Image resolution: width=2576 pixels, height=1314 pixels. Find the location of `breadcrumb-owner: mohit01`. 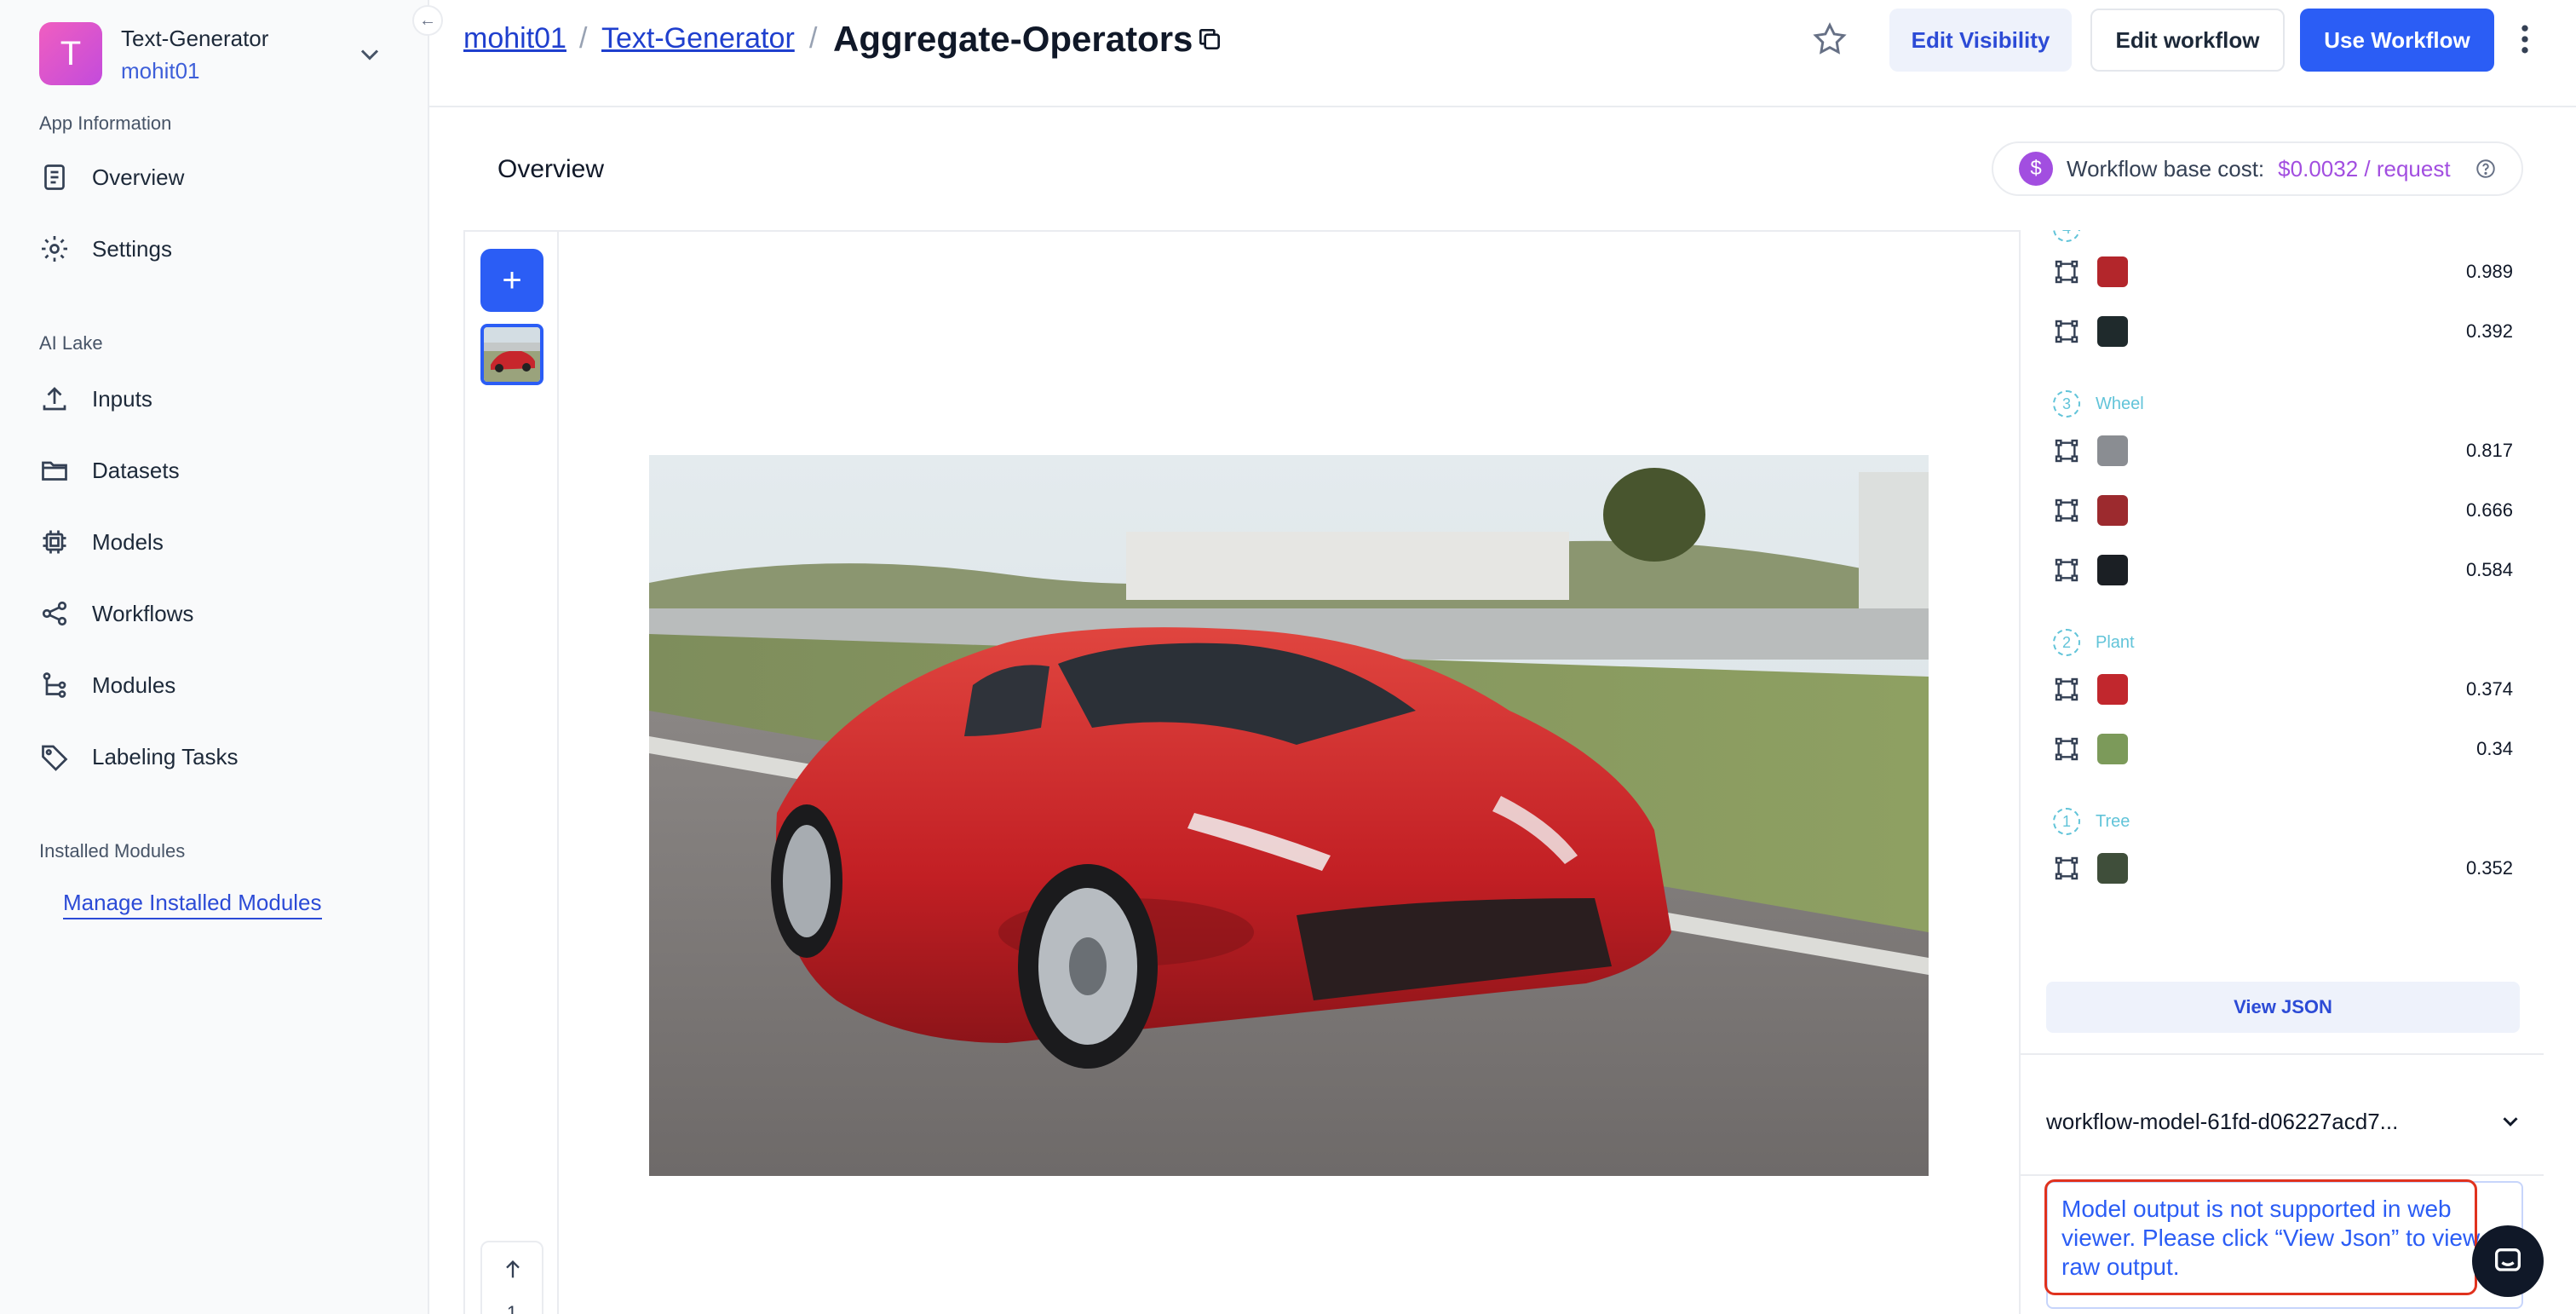

breadcrumb-owner: mohit01 is located at coordinates (514, 38).